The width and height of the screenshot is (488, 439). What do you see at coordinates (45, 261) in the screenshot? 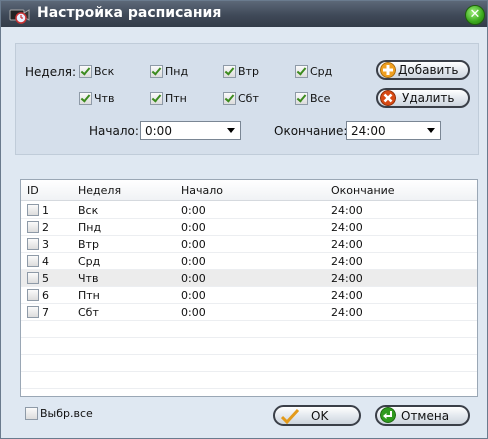
I see `row-id: 4` at bounding box center [45, 261].